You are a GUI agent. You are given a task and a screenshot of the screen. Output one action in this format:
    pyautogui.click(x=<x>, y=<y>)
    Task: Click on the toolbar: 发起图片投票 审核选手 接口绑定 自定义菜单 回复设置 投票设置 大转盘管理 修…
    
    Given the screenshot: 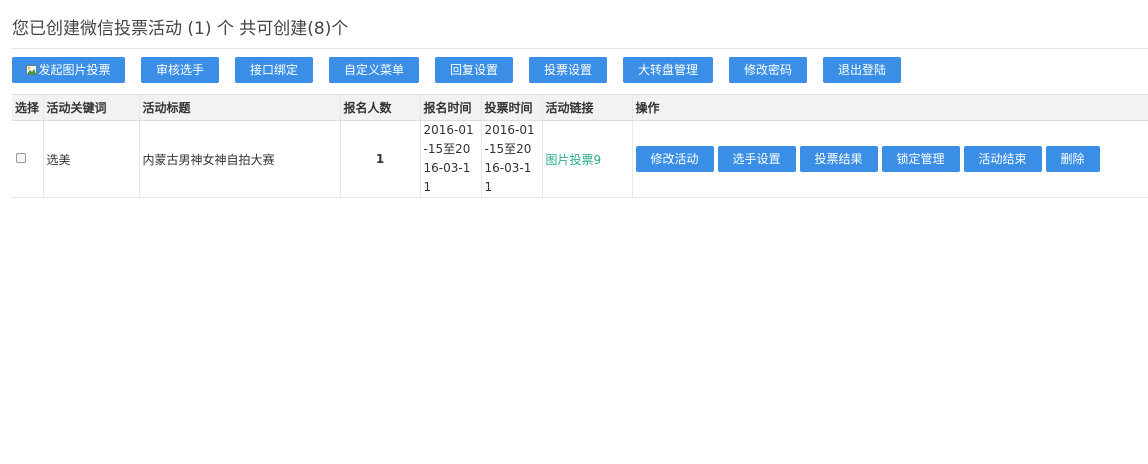 What is the action you would take?
    pyautogui.click(x=580, y=70)
    